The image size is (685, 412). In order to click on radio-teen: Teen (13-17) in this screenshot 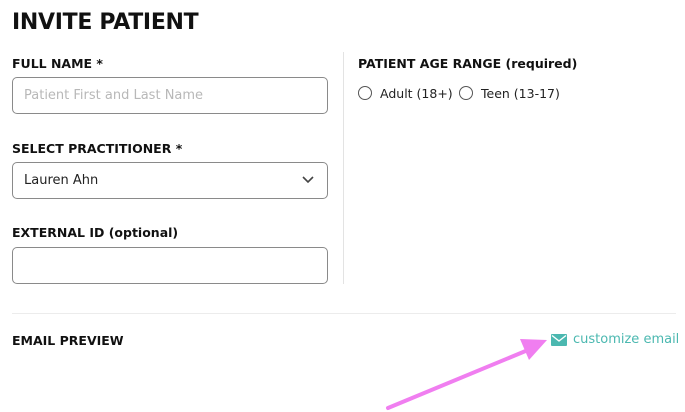, I will do `click(509, 93)`.